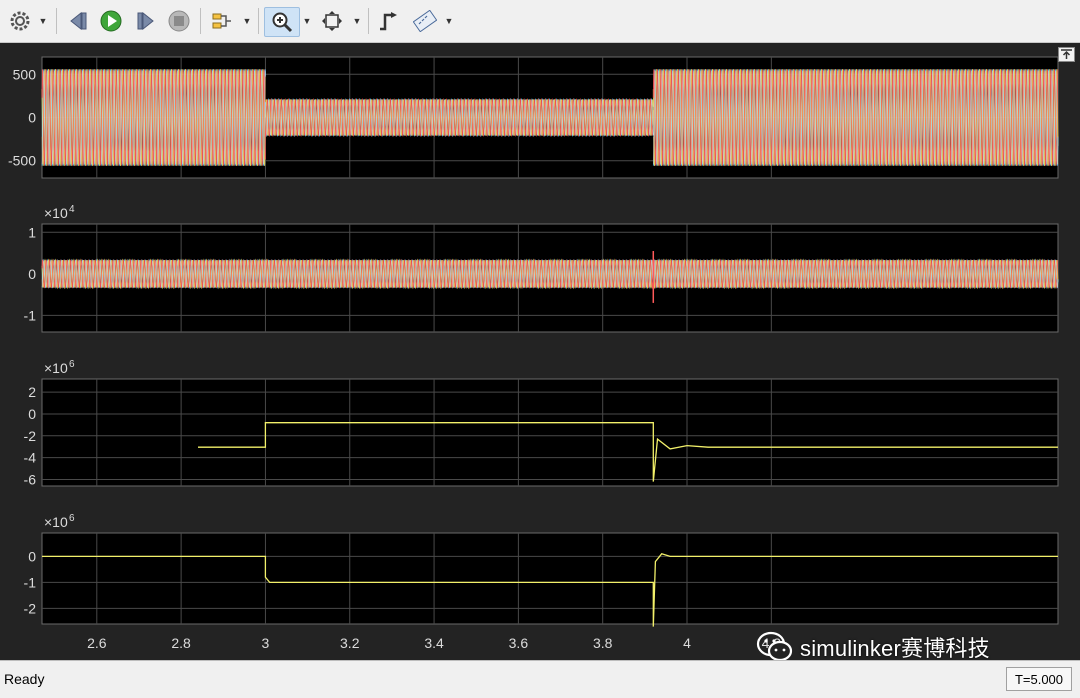 This screenshot has height=698, width=1080. What do you see at coordinates (774, 646) in the screenshot?
I see `wechat-icon` at bounding box center [774, 646].